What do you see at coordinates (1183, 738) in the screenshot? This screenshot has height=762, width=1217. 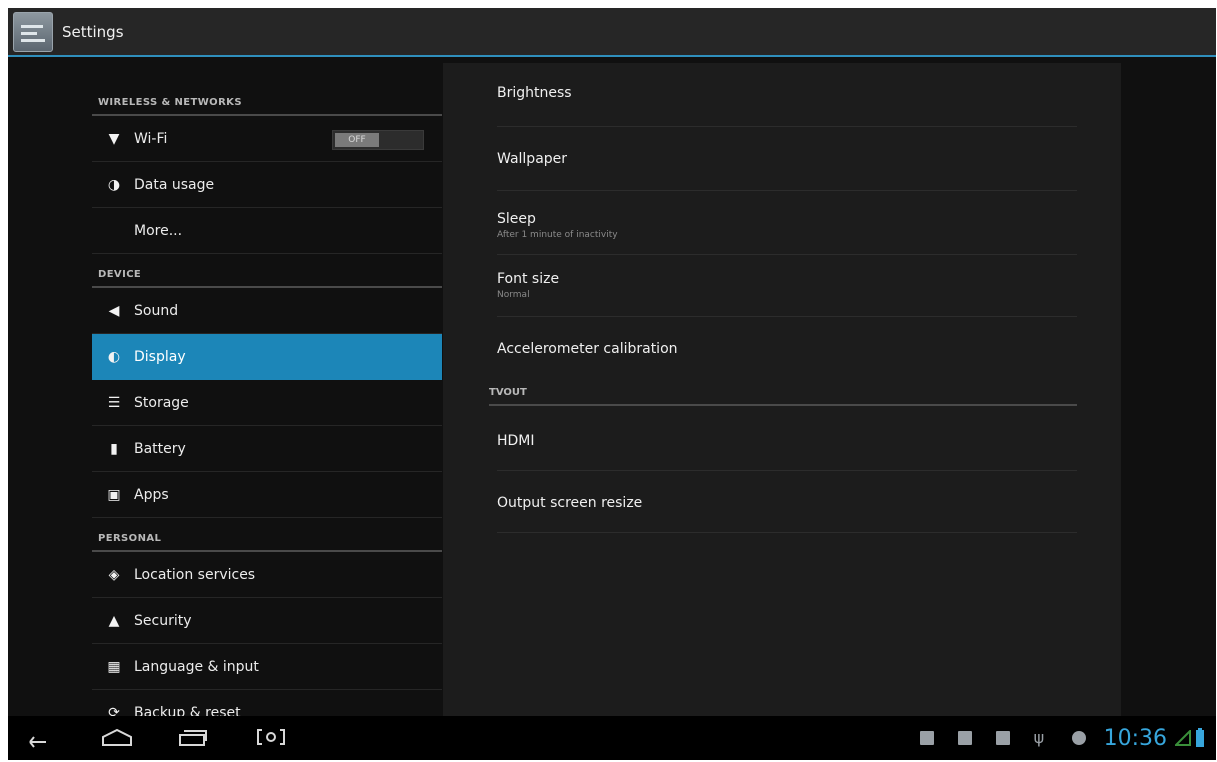 I see `signal-icon` at bounding box center [1183, 738].